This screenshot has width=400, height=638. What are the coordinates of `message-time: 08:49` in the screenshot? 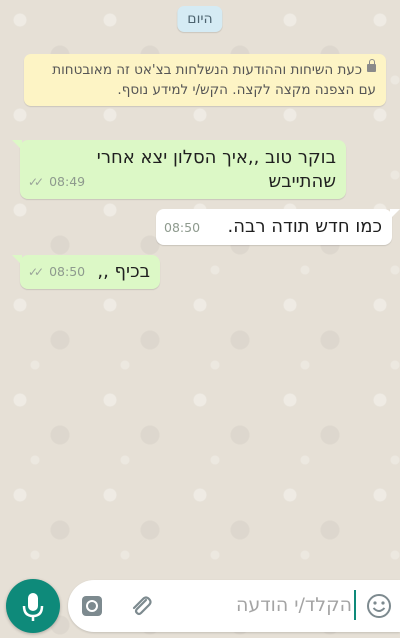 It's located at (67, 181).